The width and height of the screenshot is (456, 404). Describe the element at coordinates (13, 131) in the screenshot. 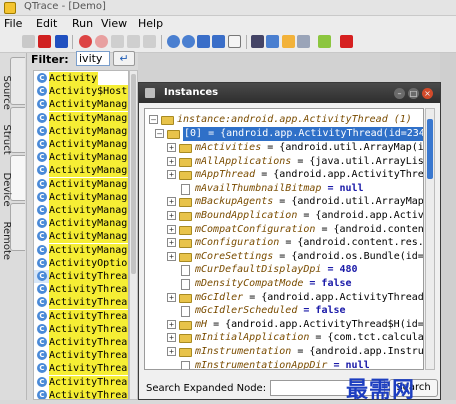

I see `tab-struct: Struct` at that location.